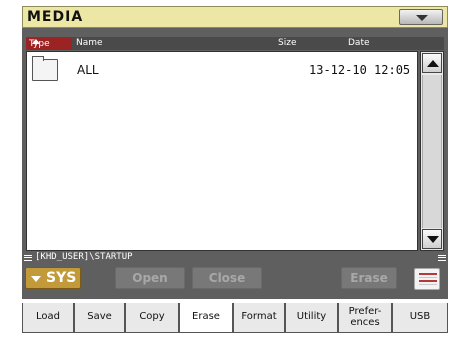 The image size is (454, 338). I want to click on open-button: Open, so click(150, 278).